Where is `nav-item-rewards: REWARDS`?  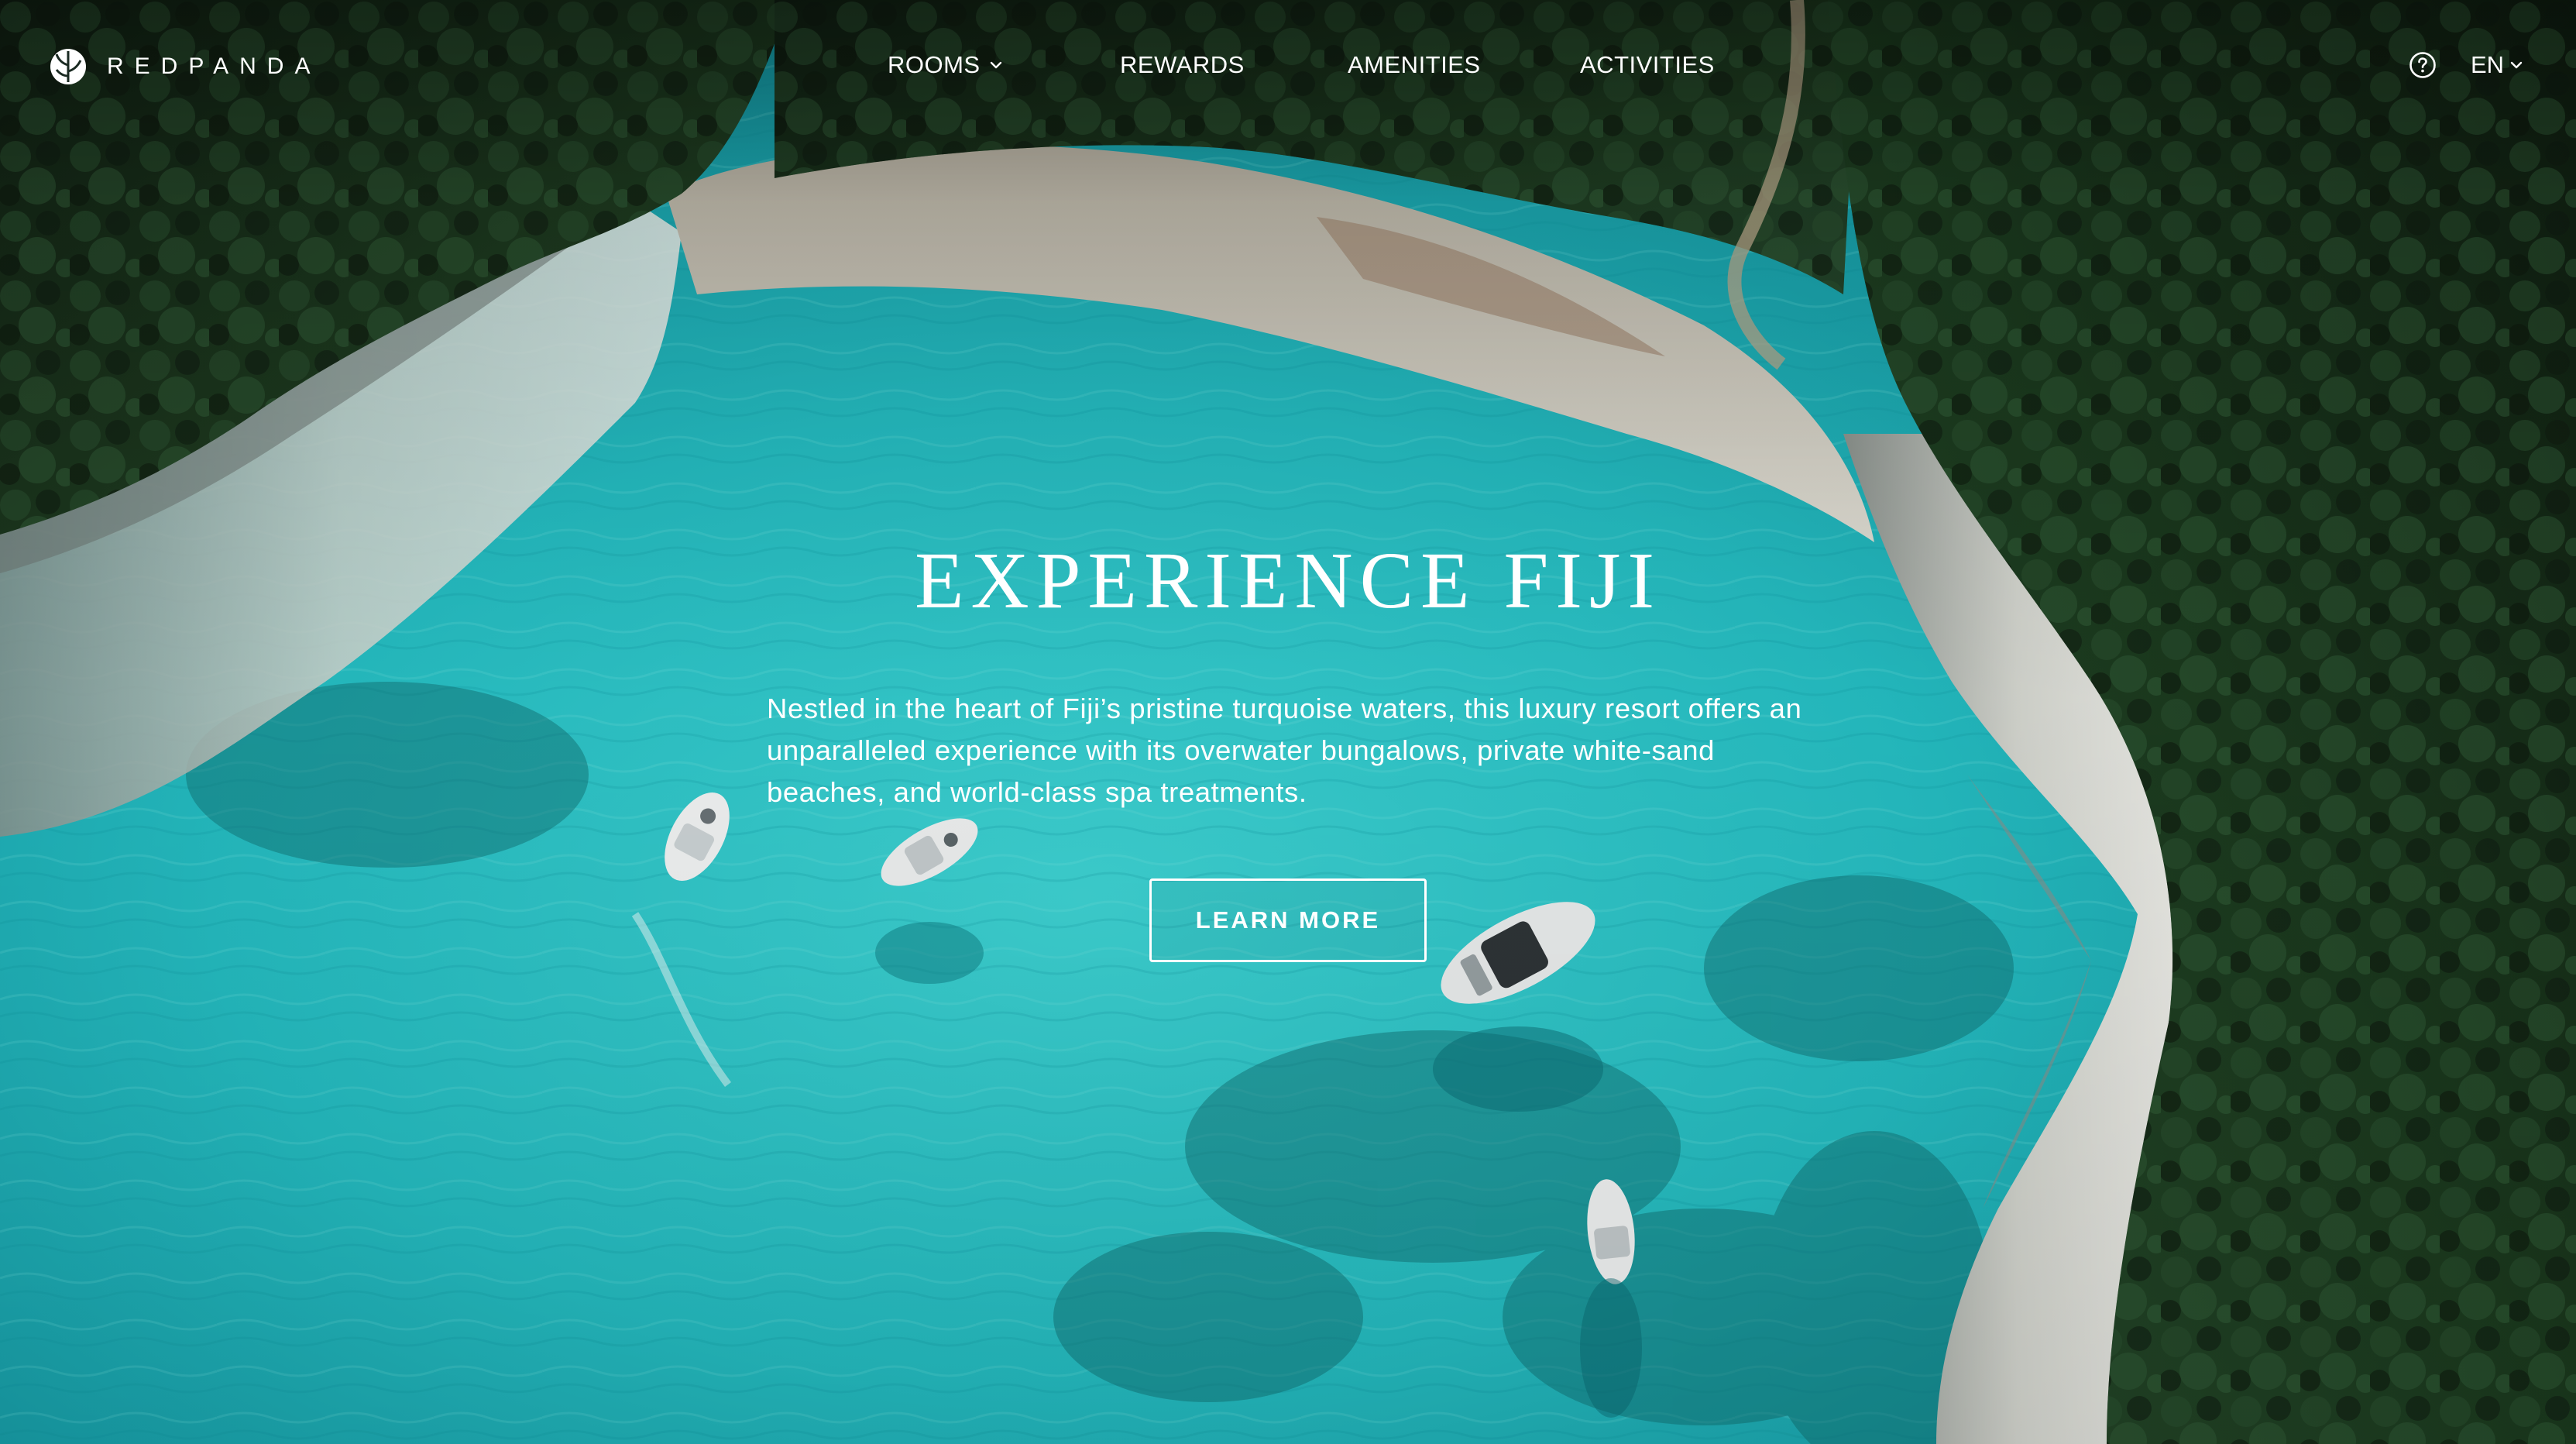
nav-item-rewards: REWARDS is located at coordinates (1182, 65).